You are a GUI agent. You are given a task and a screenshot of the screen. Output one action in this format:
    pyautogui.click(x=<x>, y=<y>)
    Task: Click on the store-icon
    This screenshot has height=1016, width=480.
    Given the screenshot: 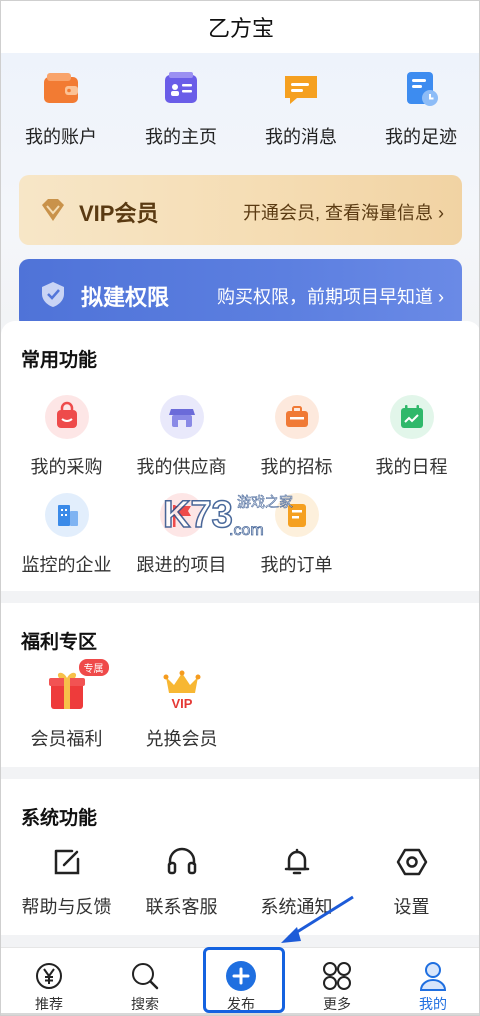 What is the action you would take?
    pyautogui.click(x=181, y=417)
    